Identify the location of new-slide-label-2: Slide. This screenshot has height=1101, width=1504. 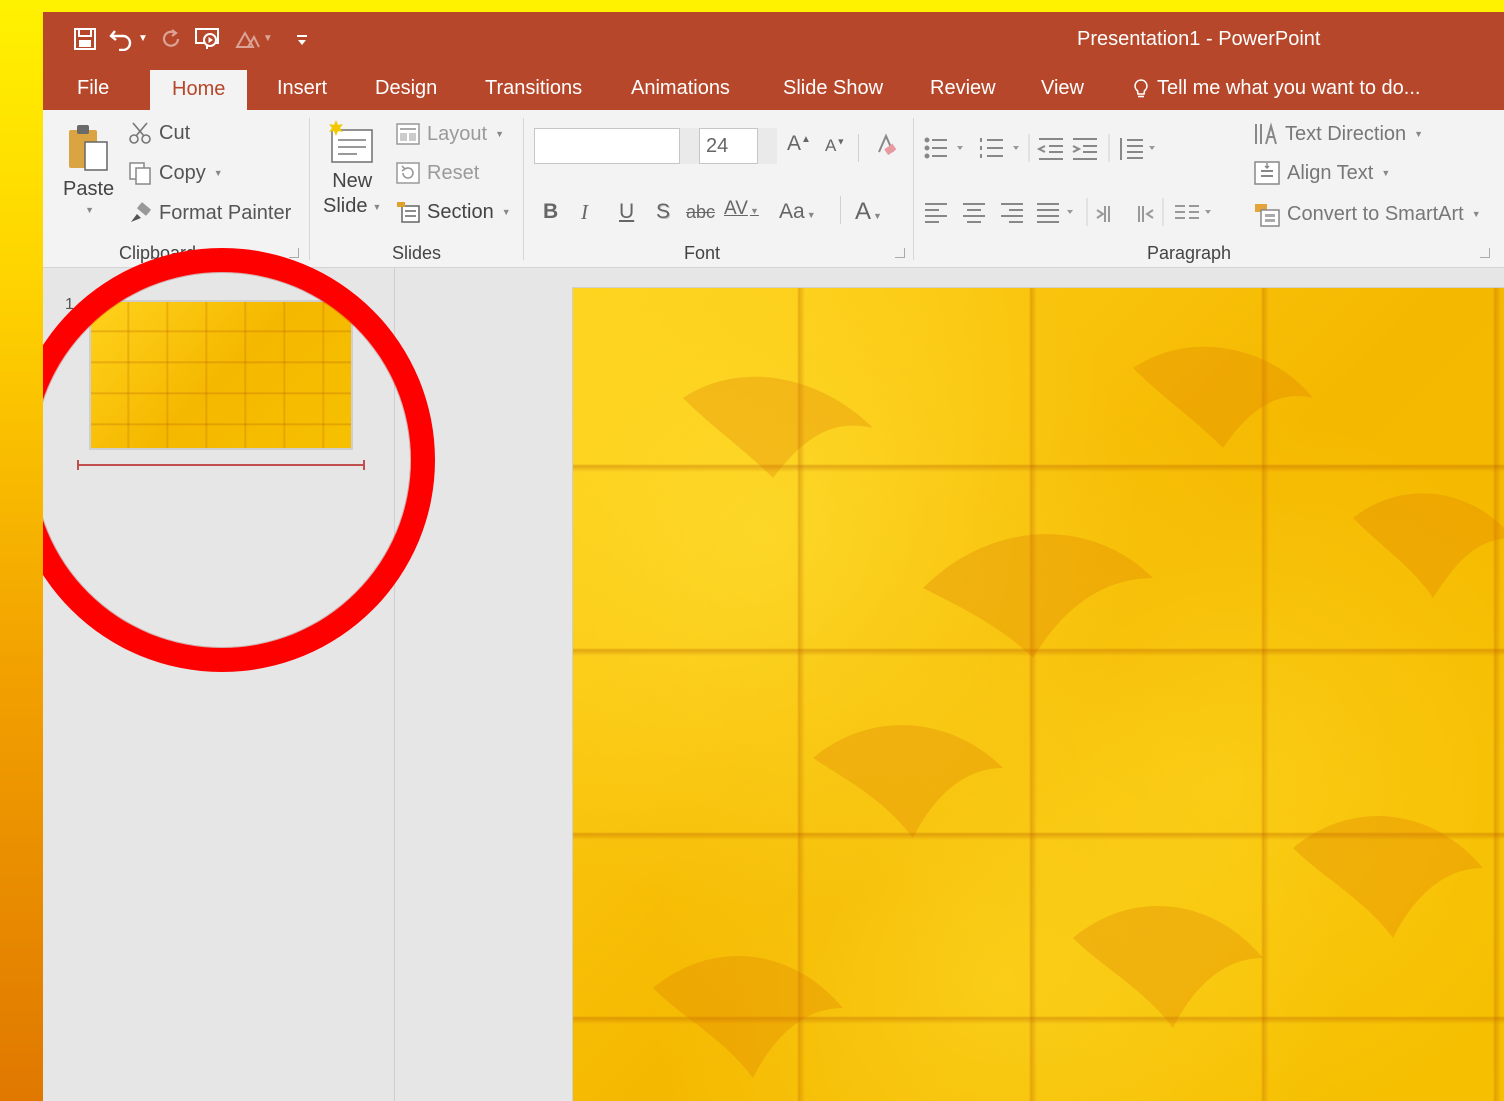
(345, 206).